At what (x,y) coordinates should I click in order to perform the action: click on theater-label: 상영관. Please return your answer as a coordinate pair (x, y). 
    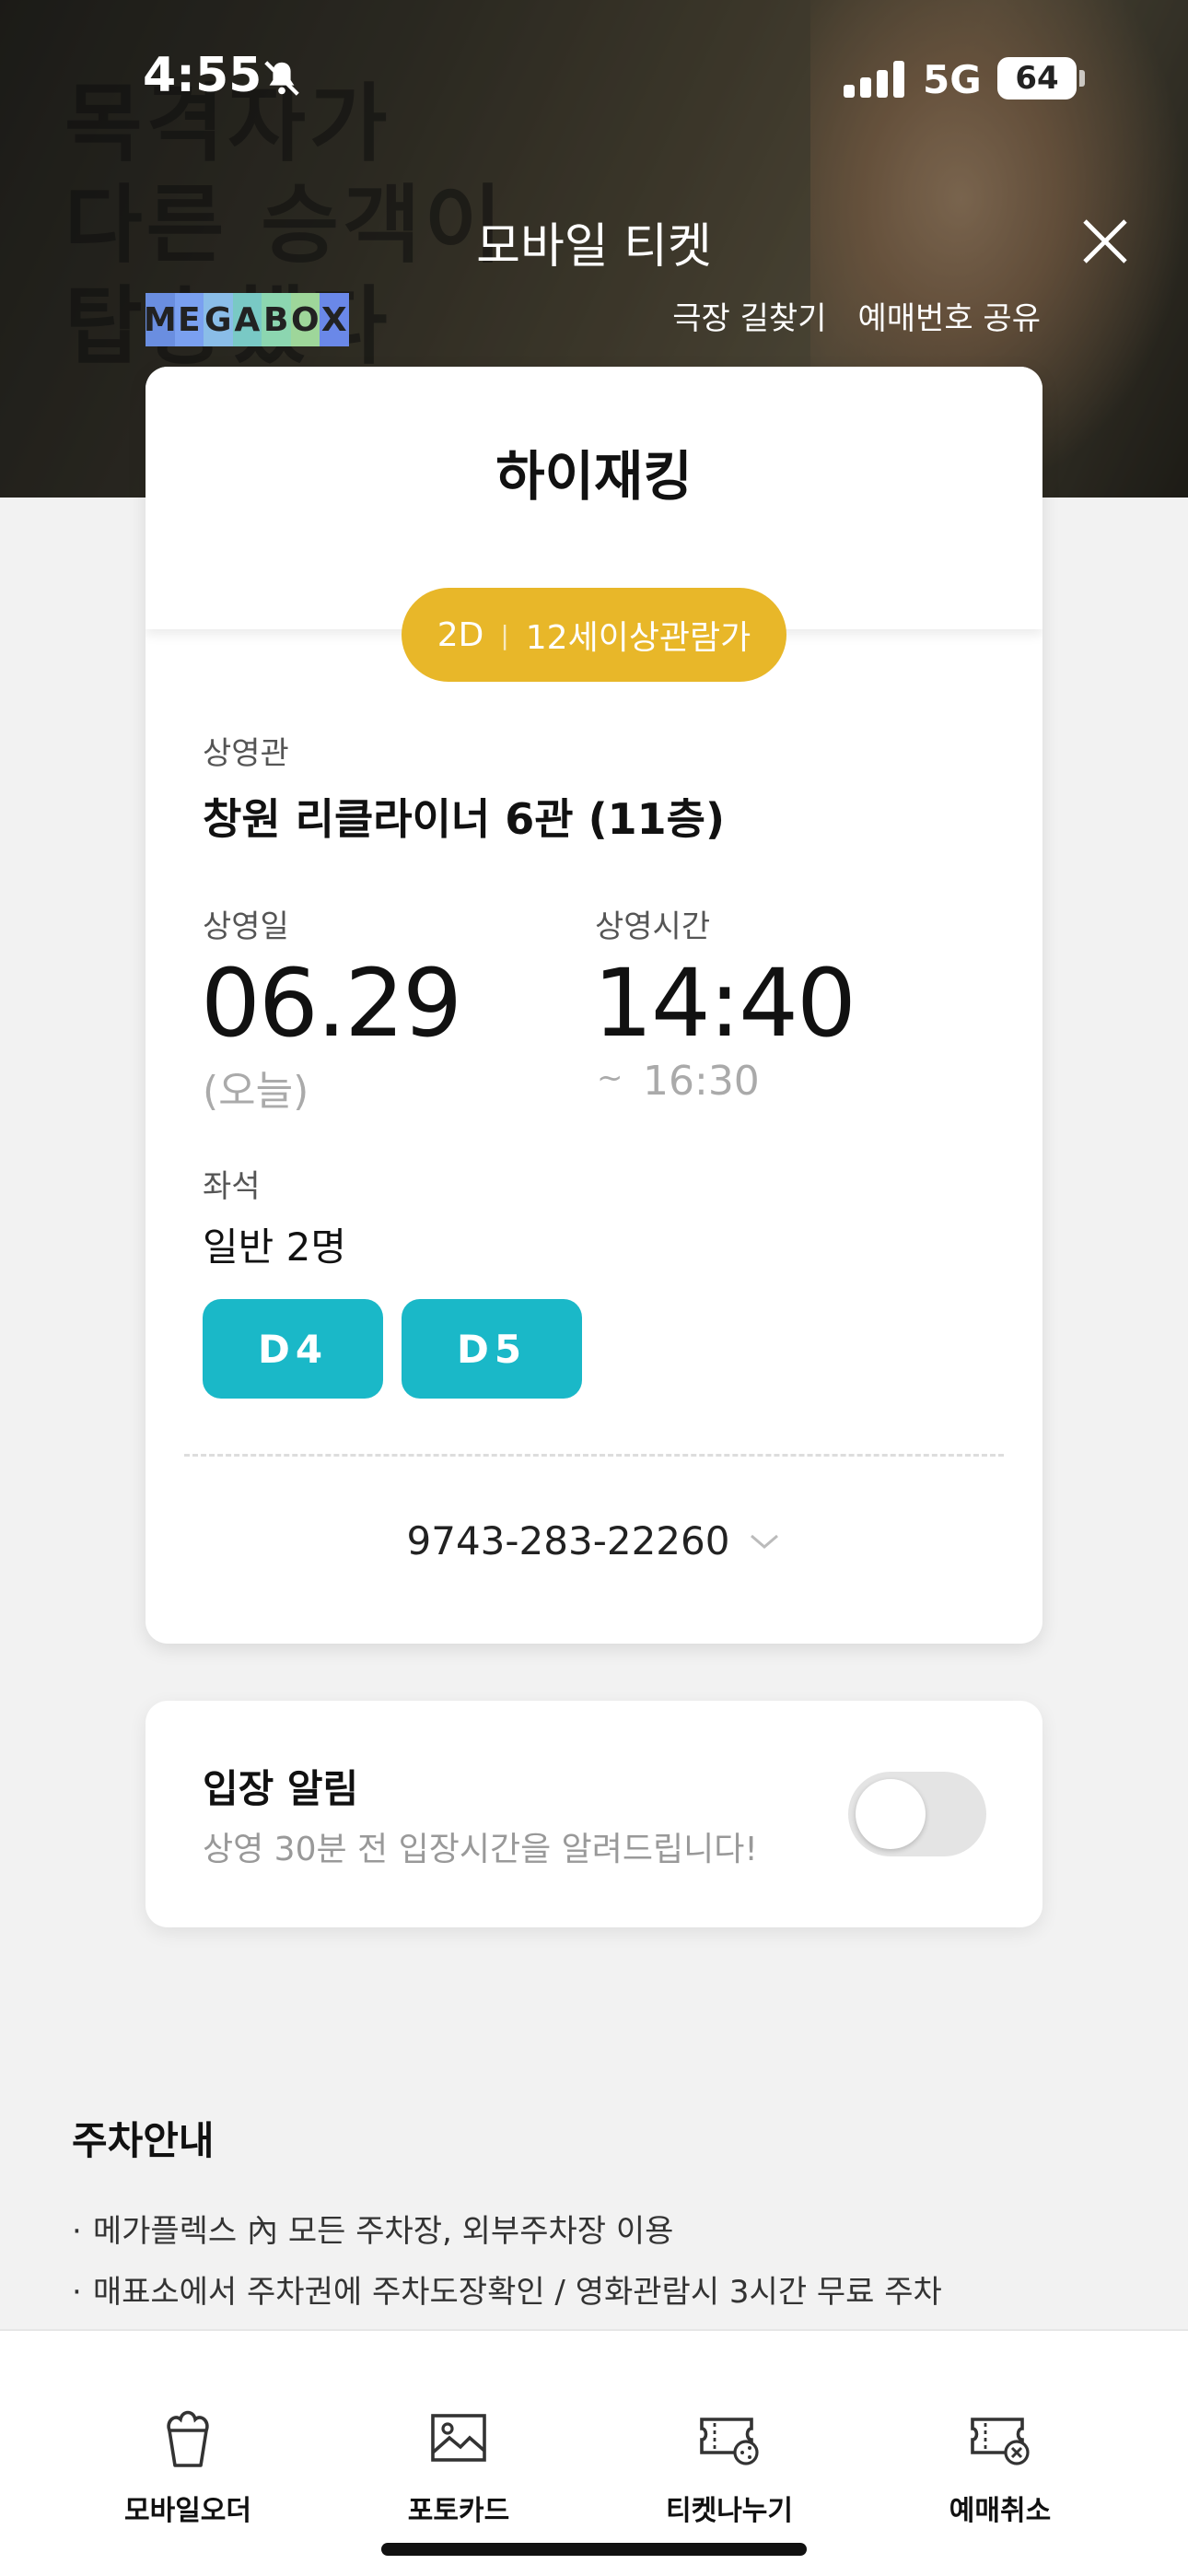
    Looking at the image, I should click on (246, 753).